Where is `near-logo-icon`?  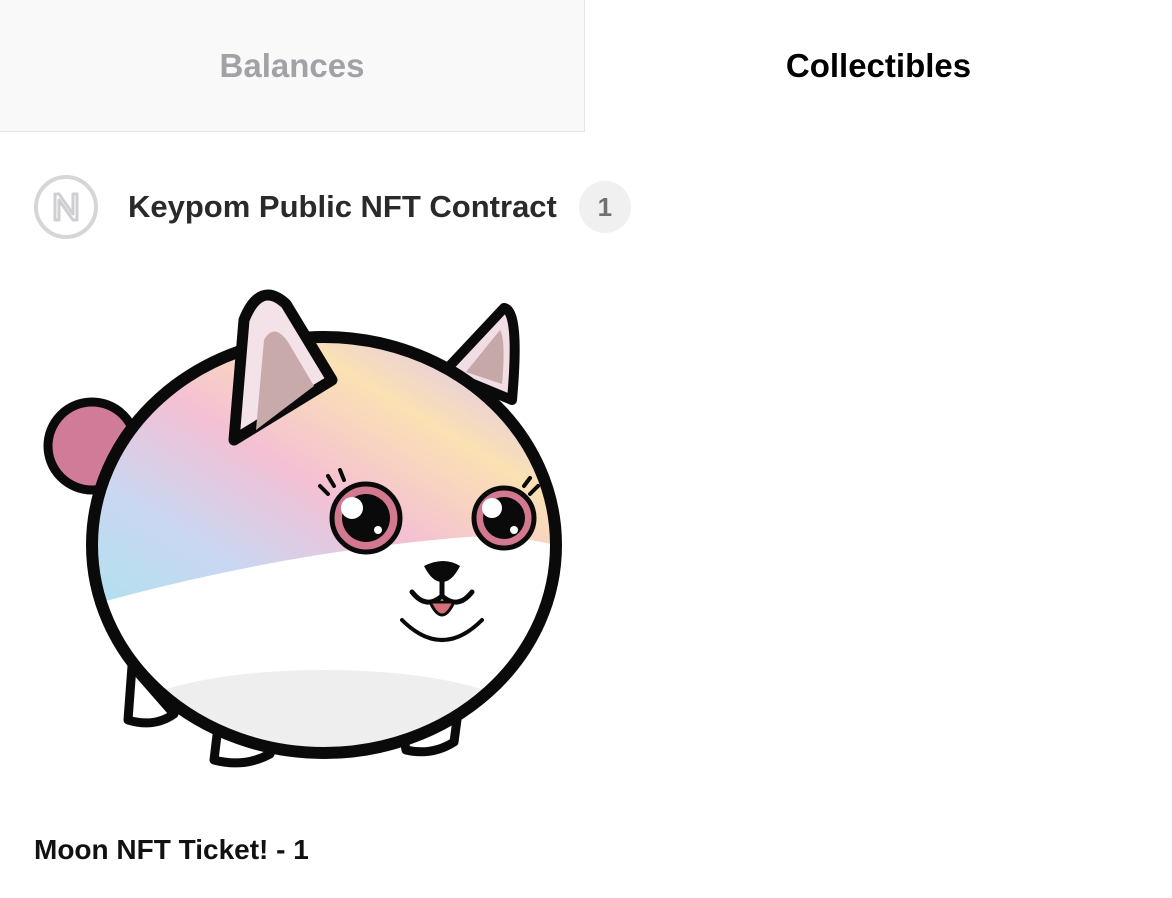 near-logo-icon is located at coordinates (66, 207).